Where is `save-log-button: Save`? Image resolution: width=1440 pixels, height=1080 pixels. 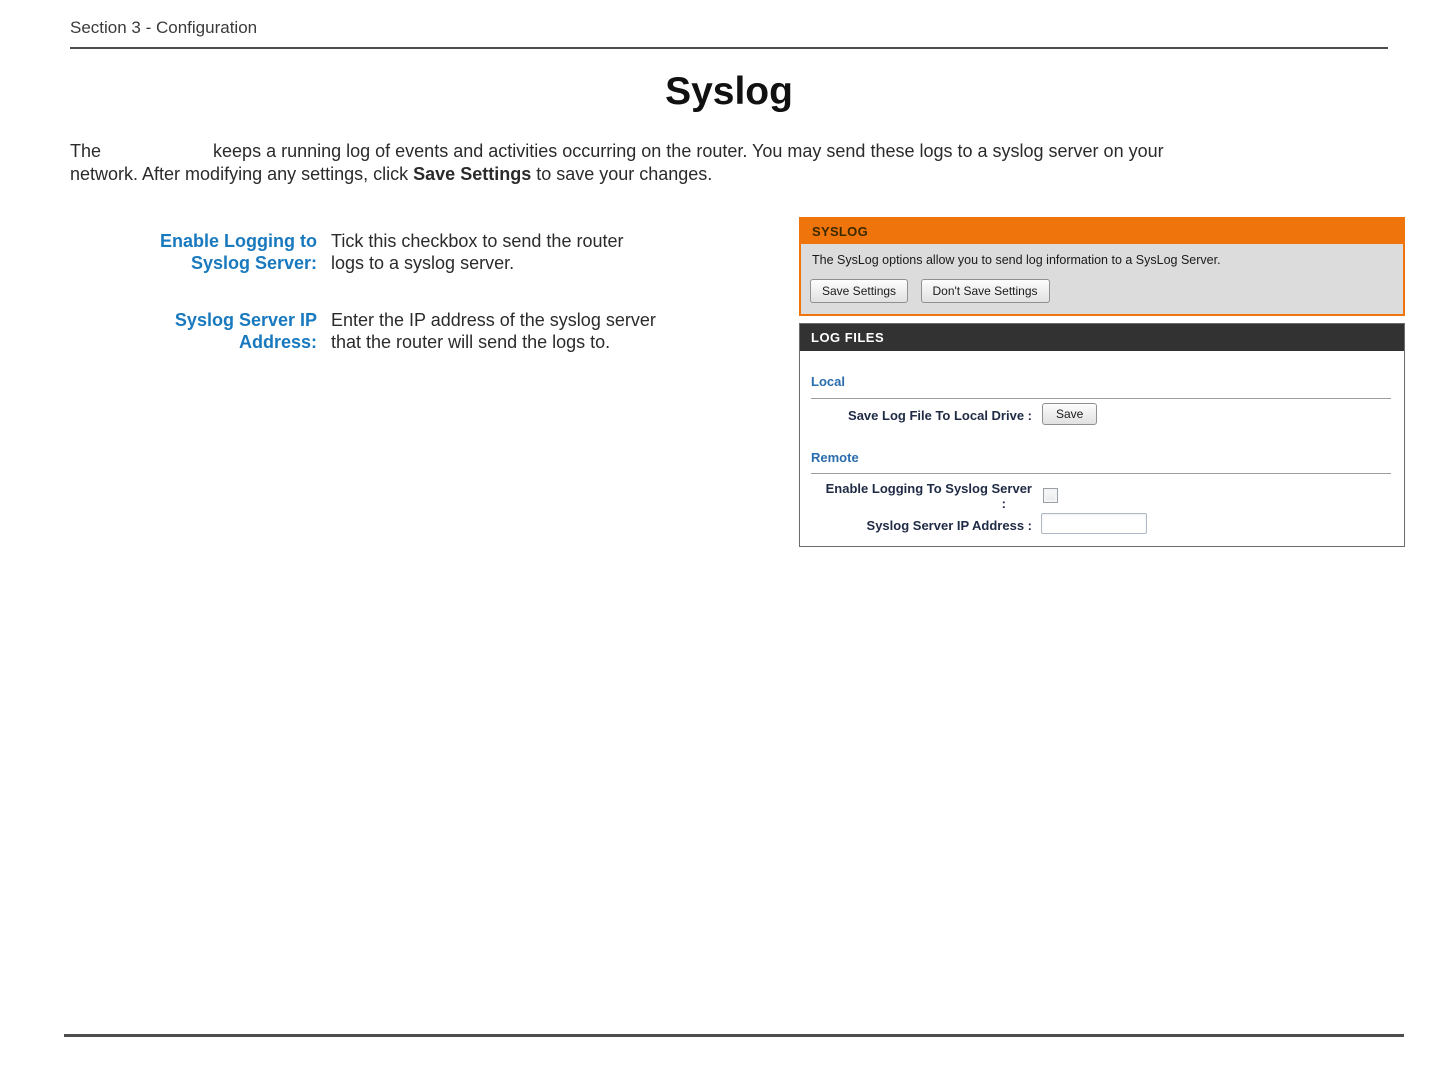
save-log-button: Save is located at coordinates (1070, 414).